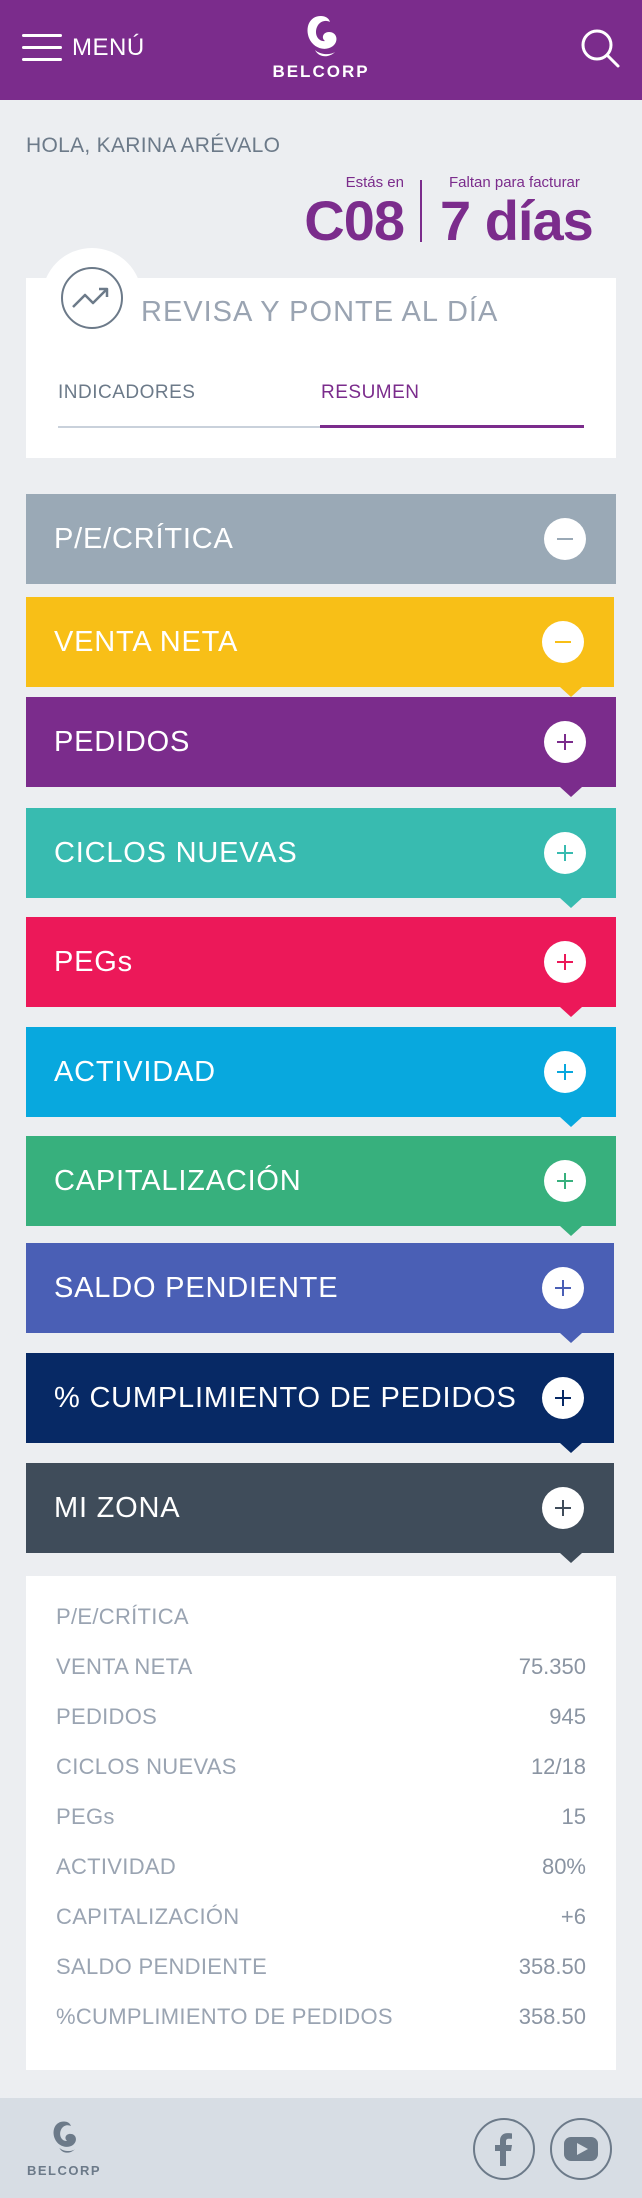 The height and width of the screenshot is (2198, 642). What do you see at coordinates (421, 211) in the screenshot?
I see `vertical-divider` at bounding box center [421, 211].